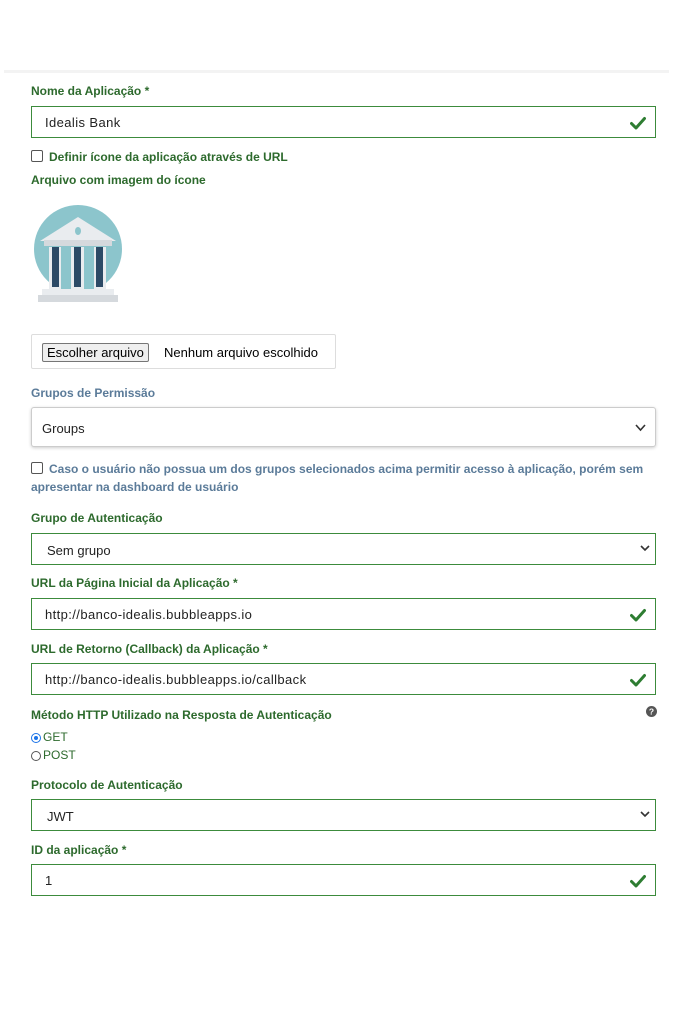  I want to click on choose-file-button: Escolher arquivo, so click(95, 352).